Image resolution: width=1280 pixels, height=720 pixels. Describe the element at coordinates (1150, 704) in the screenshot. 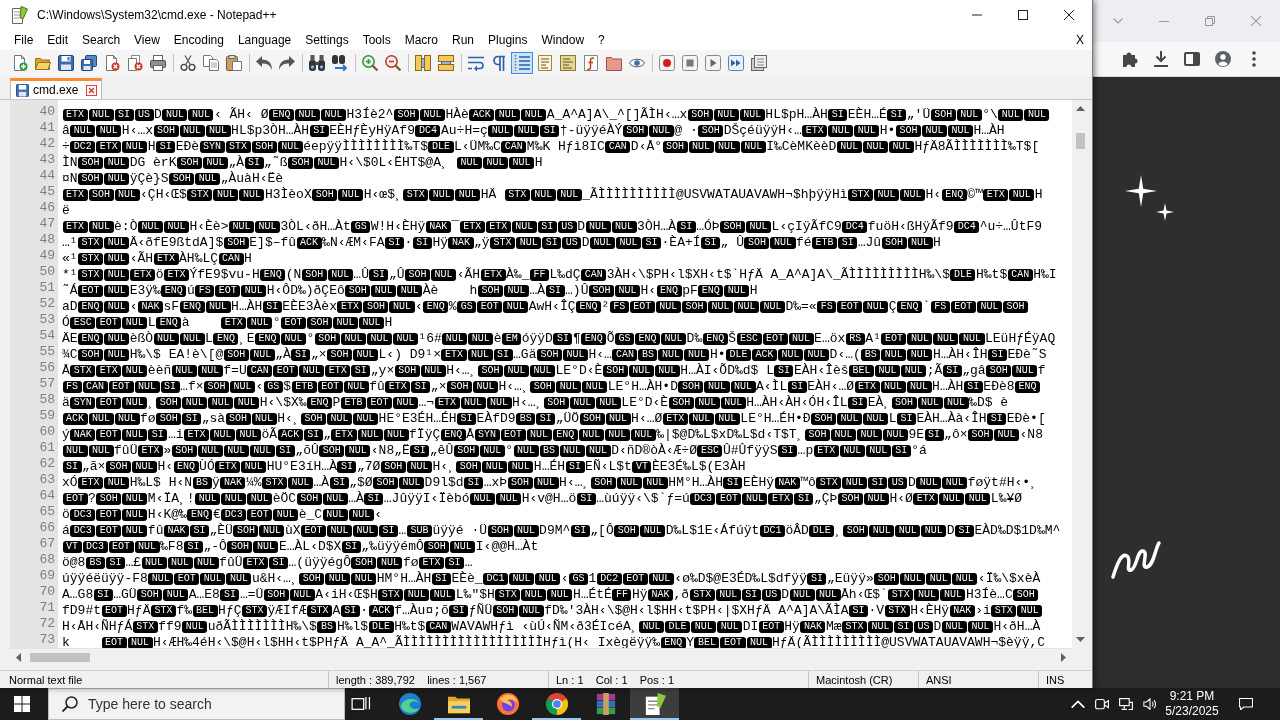

I see `volume-icon` at that location.